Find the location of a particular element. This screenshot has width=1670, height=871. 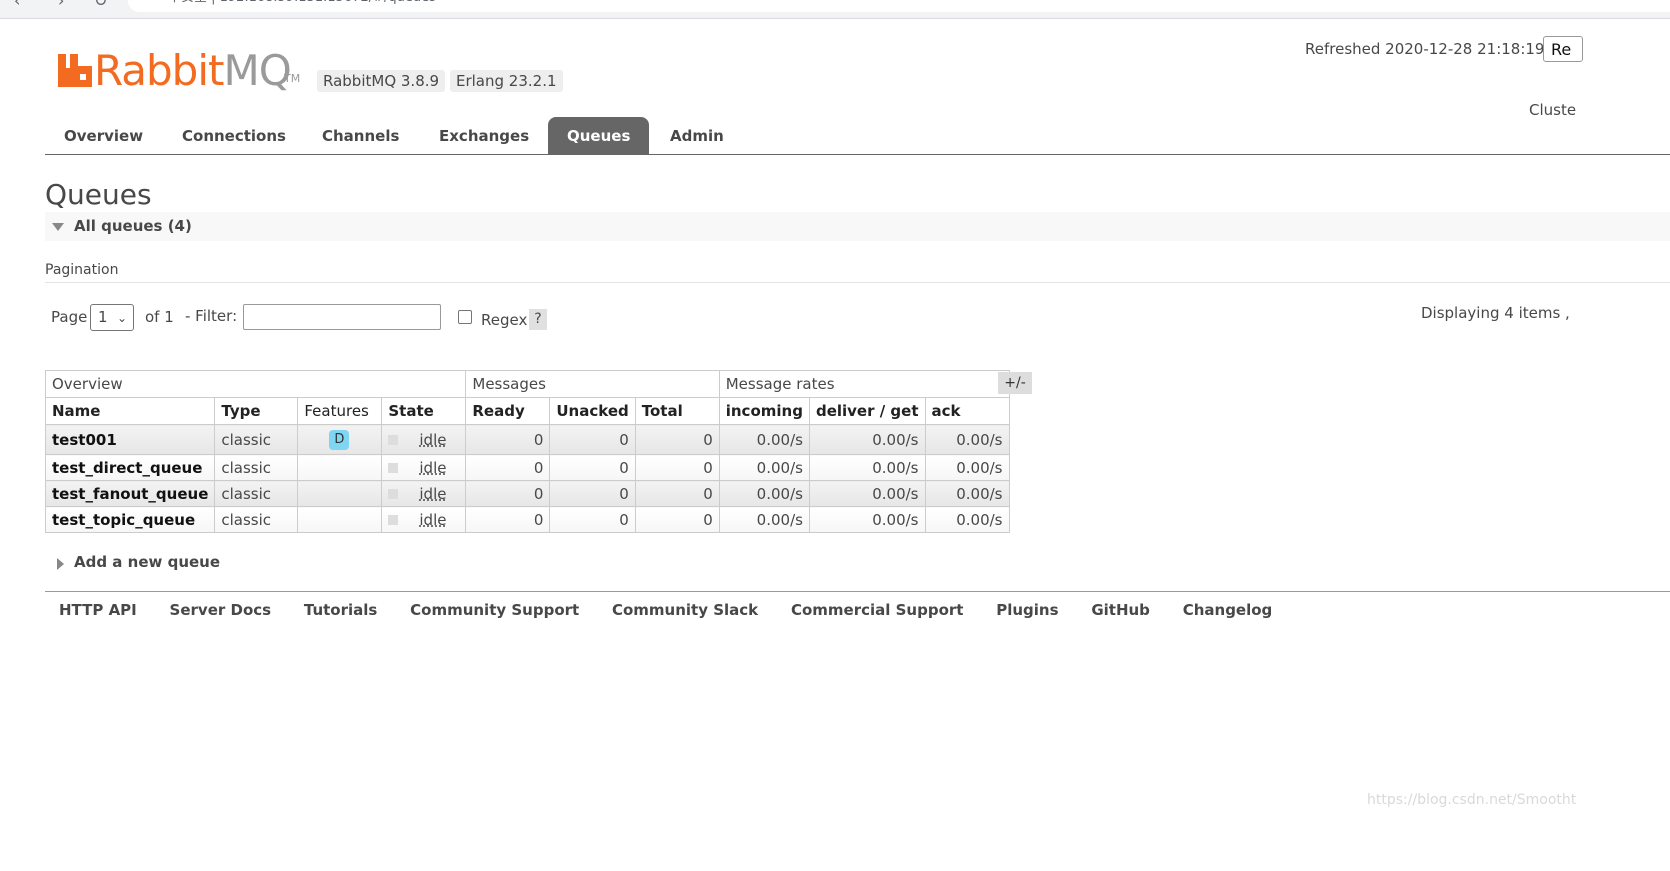

erlang-version-badge: Erlang 23.2.1 is located at coordinates (506, 81).